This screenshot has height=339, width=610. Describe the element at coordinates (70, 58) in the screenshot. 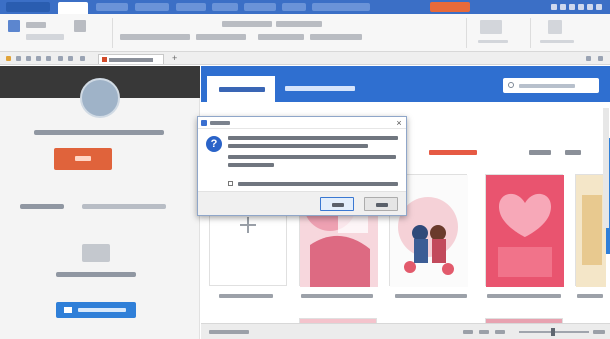

I see `redo-icon` at that location.